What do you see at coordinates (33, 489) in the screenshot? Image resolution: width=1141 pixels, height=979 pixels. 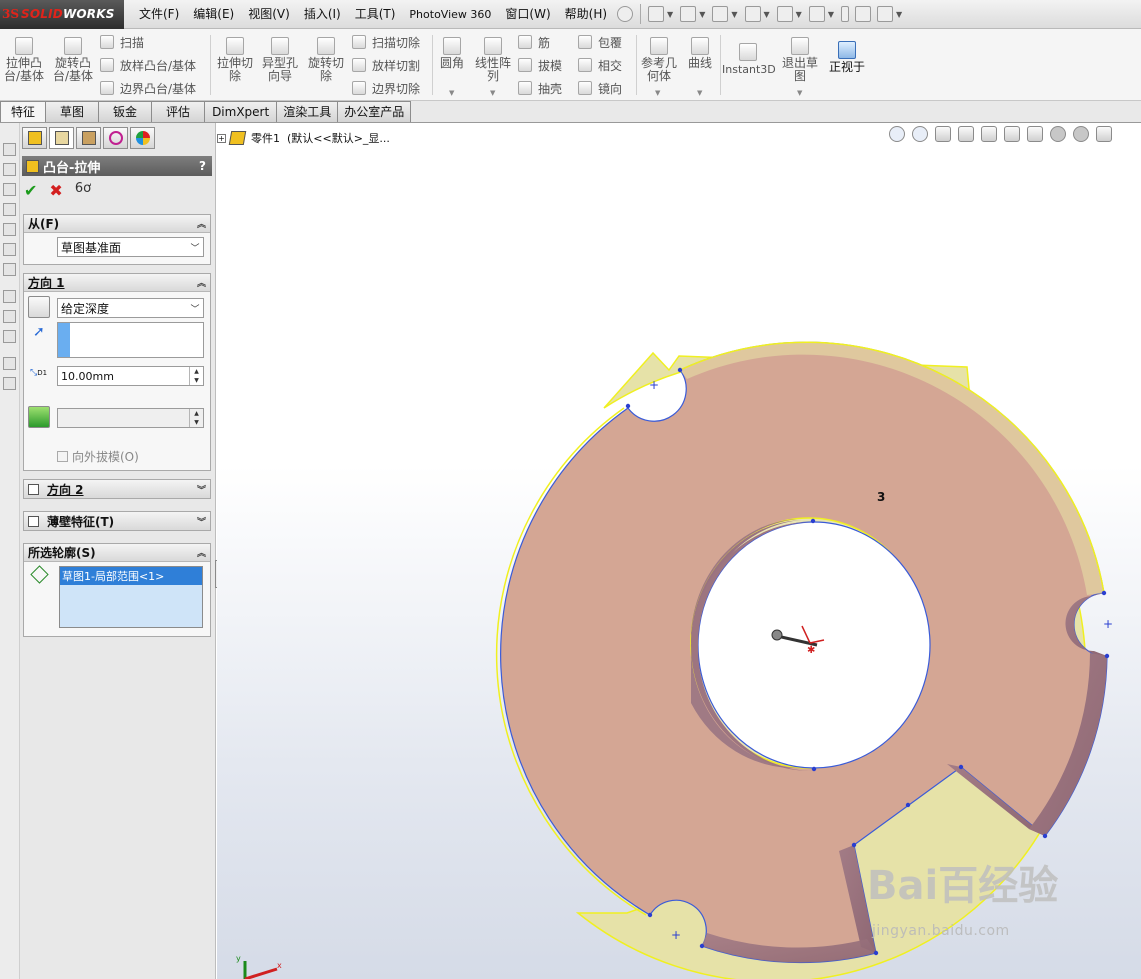 I see `direction2-checkbox` at bounding box center [33, 489].